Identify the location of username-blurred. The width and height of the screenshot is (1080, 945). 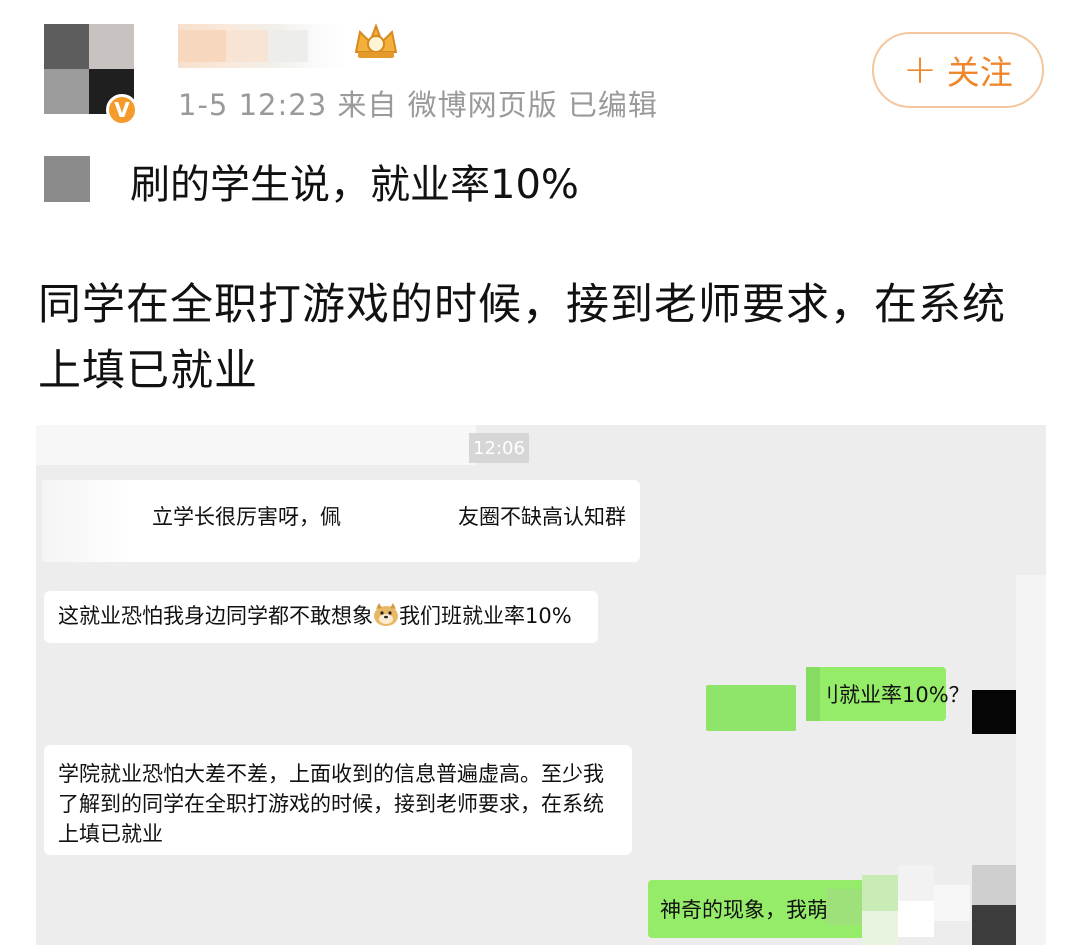
(263, 46).